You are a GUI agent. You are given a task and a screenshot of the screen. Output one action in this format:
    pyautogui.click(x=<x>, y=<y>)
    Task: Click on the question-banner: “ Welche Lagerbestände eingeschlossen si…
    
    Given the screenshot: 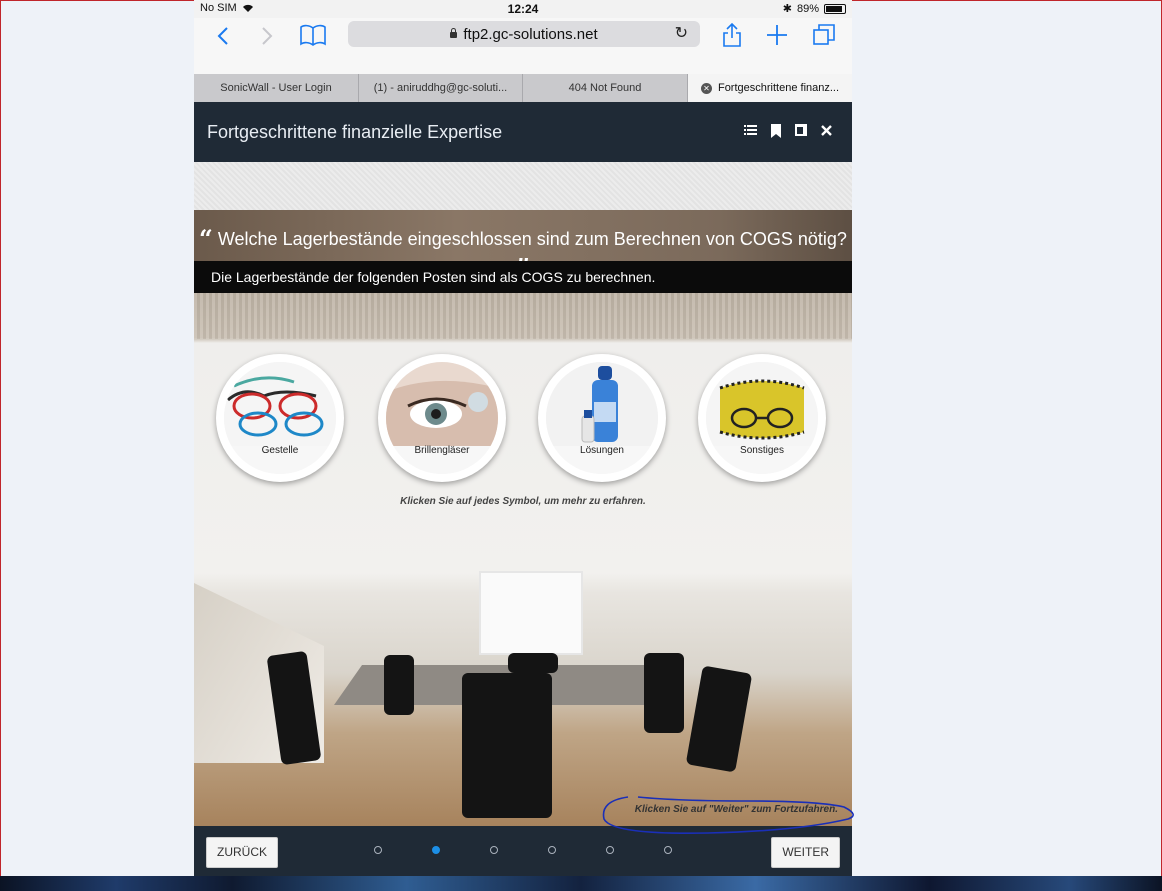 What is the action you would take?
    pyautogui.click(x=523, y=246)
    